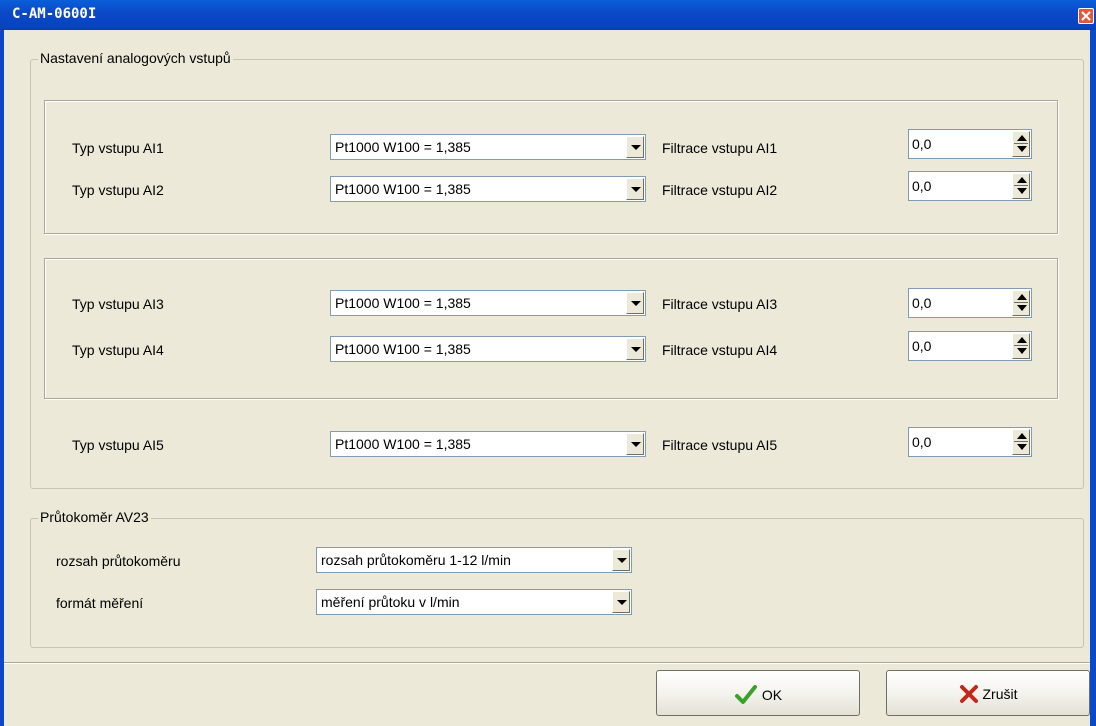 This screenshot has width=1096, height=726. Describe the element at coordinates (720, 350) in the screenshot. I see `filter-label-ai4: Filtrace vstupu AI4` at that location.